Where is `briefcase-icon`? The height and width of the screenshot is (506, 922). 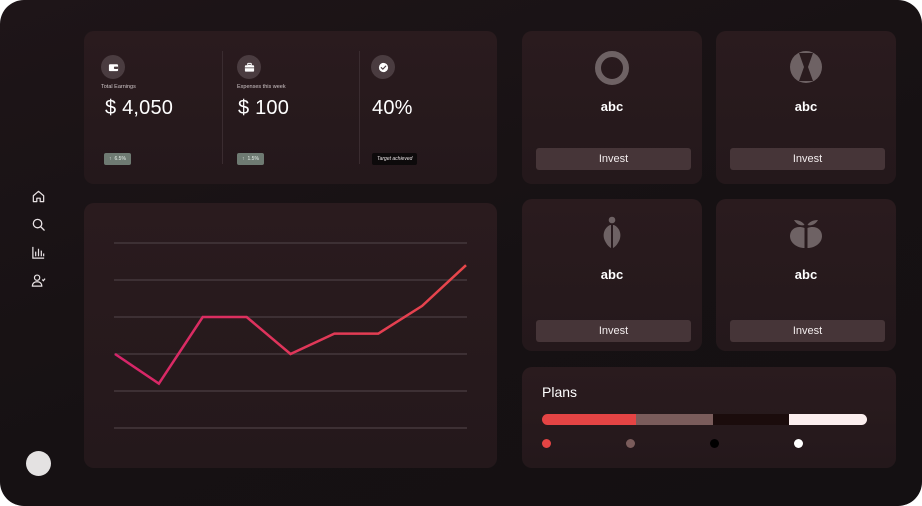 briefcase-icon is located at coordinates (249, 67).